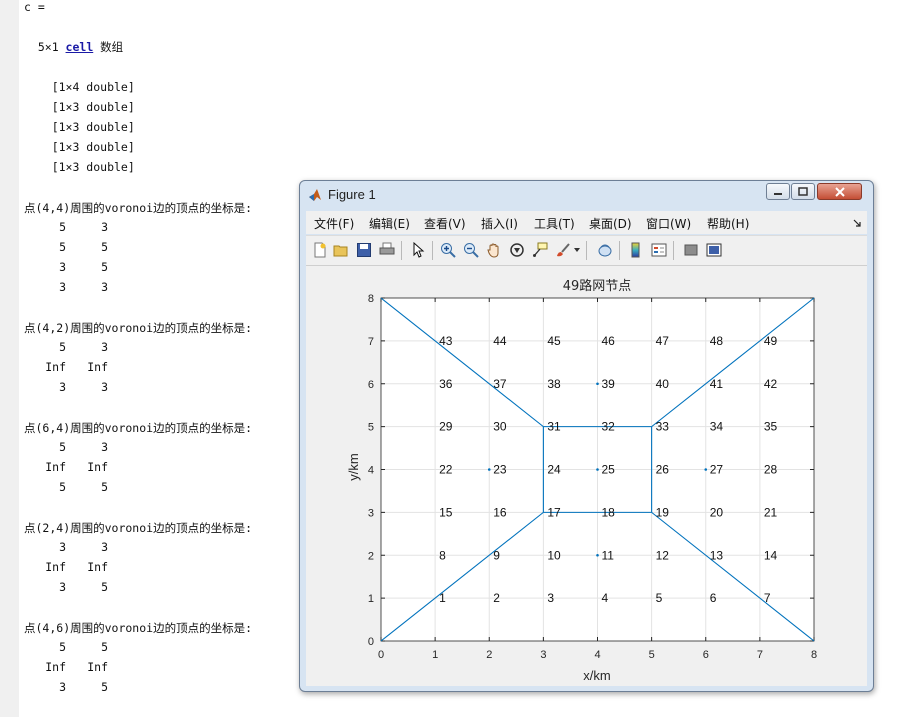 Image resolution: width=917 pixels, height=717 pixels. What do you see at coordinates (80, 47) in the screenshot?
I see `cell-link: cell` at bounding box center [80, 47].